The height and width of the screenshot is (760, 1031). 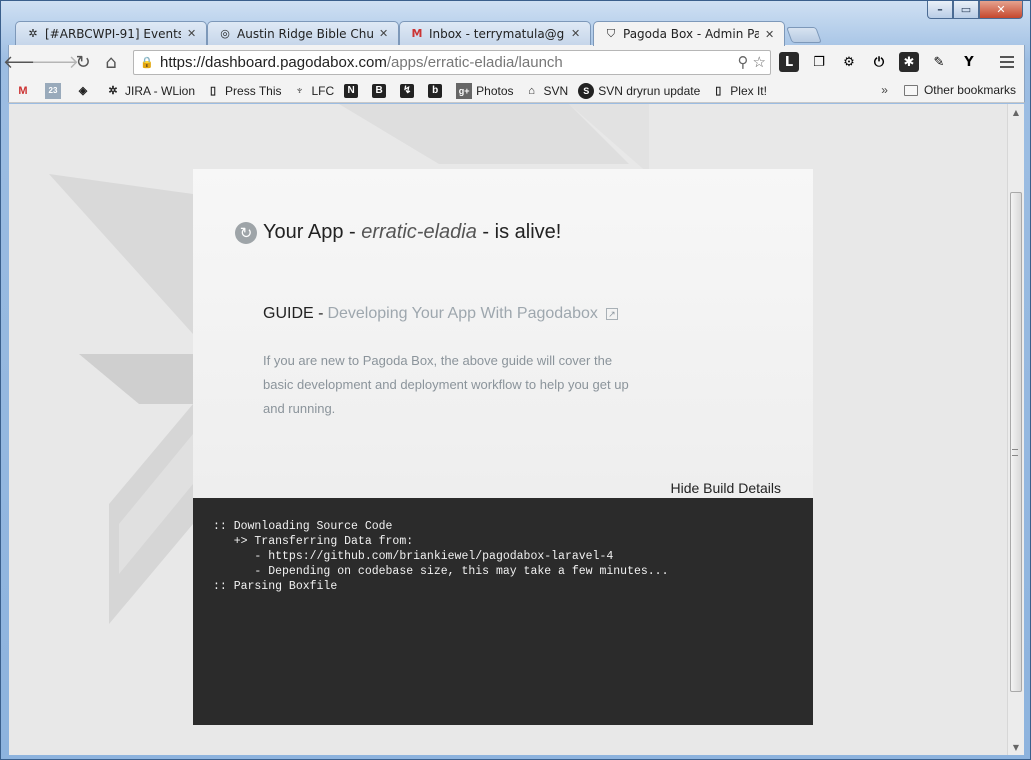 What do you see at coordinates (309, 232) in the screenshot?
I see `status-prefix: Your App -` at bounding box center [309, 232].